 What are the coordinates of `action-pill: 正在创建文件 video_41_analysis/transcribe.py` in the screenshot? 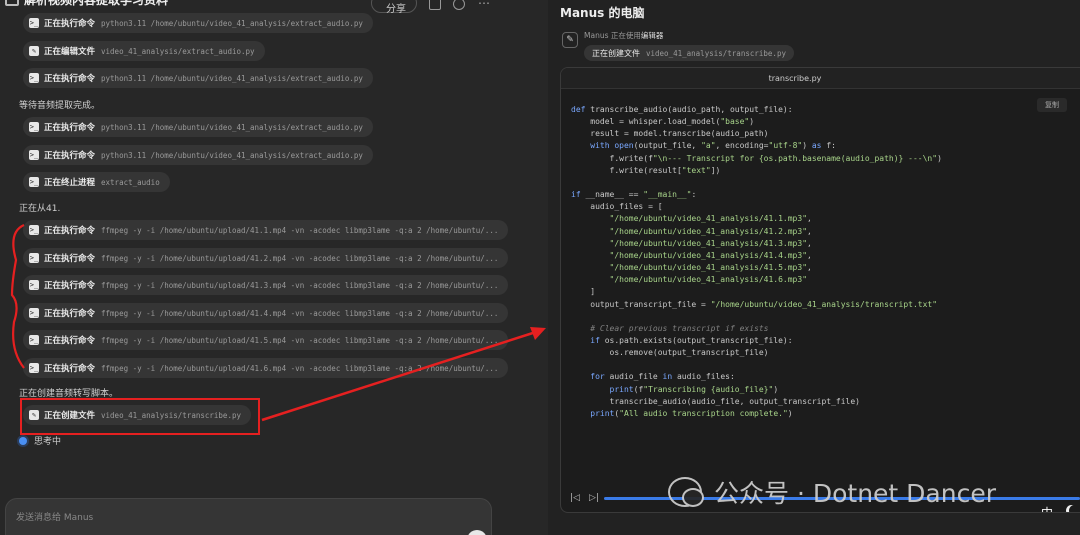 It's located at (689, 53).